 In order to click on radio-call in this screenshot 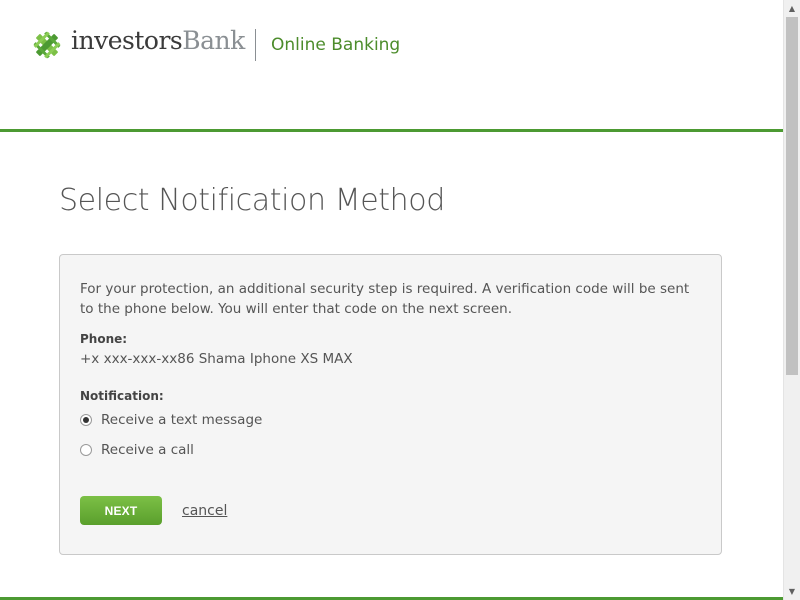, I will do `click(86, 450)`.